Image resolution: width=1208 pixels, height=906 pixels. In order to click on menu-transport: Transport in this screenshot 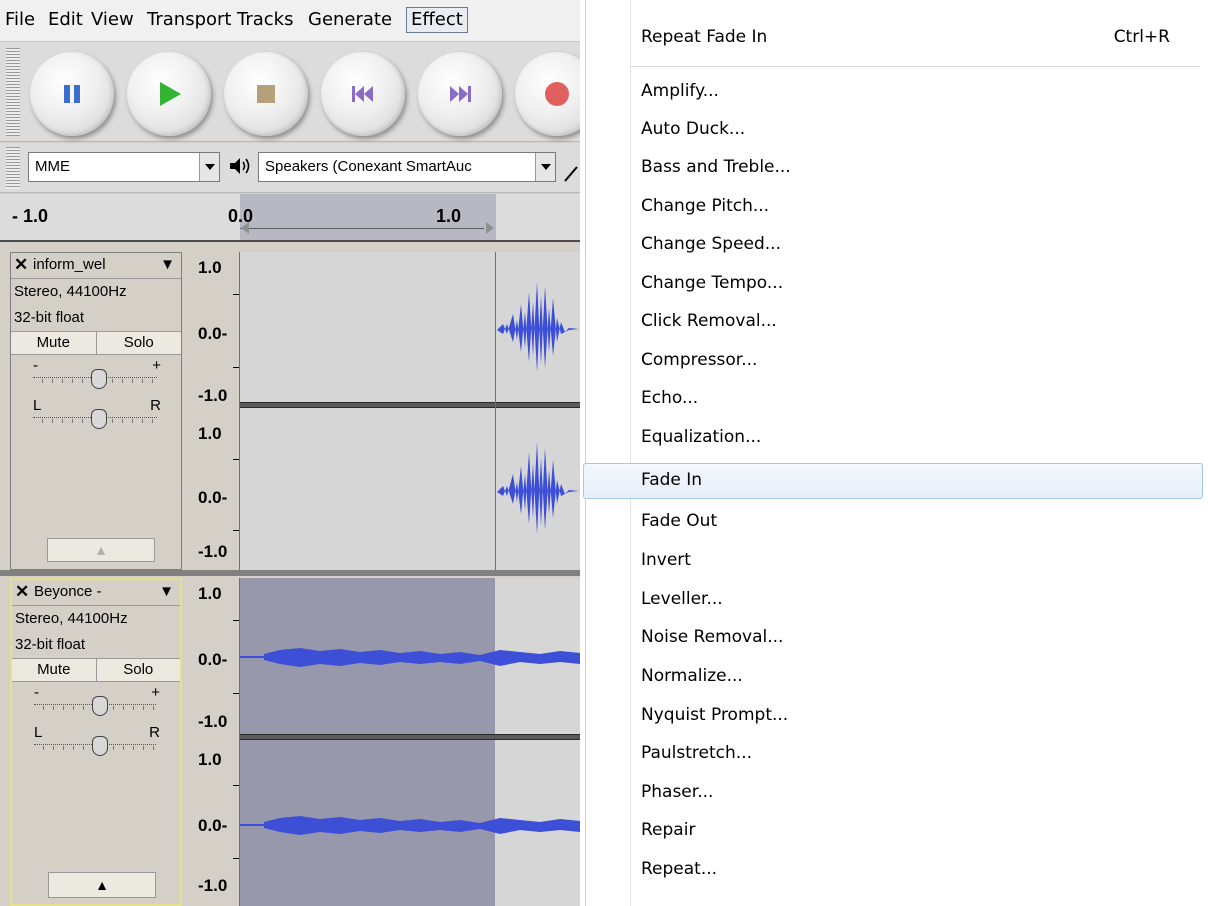, I will do `click(189, 20)`.